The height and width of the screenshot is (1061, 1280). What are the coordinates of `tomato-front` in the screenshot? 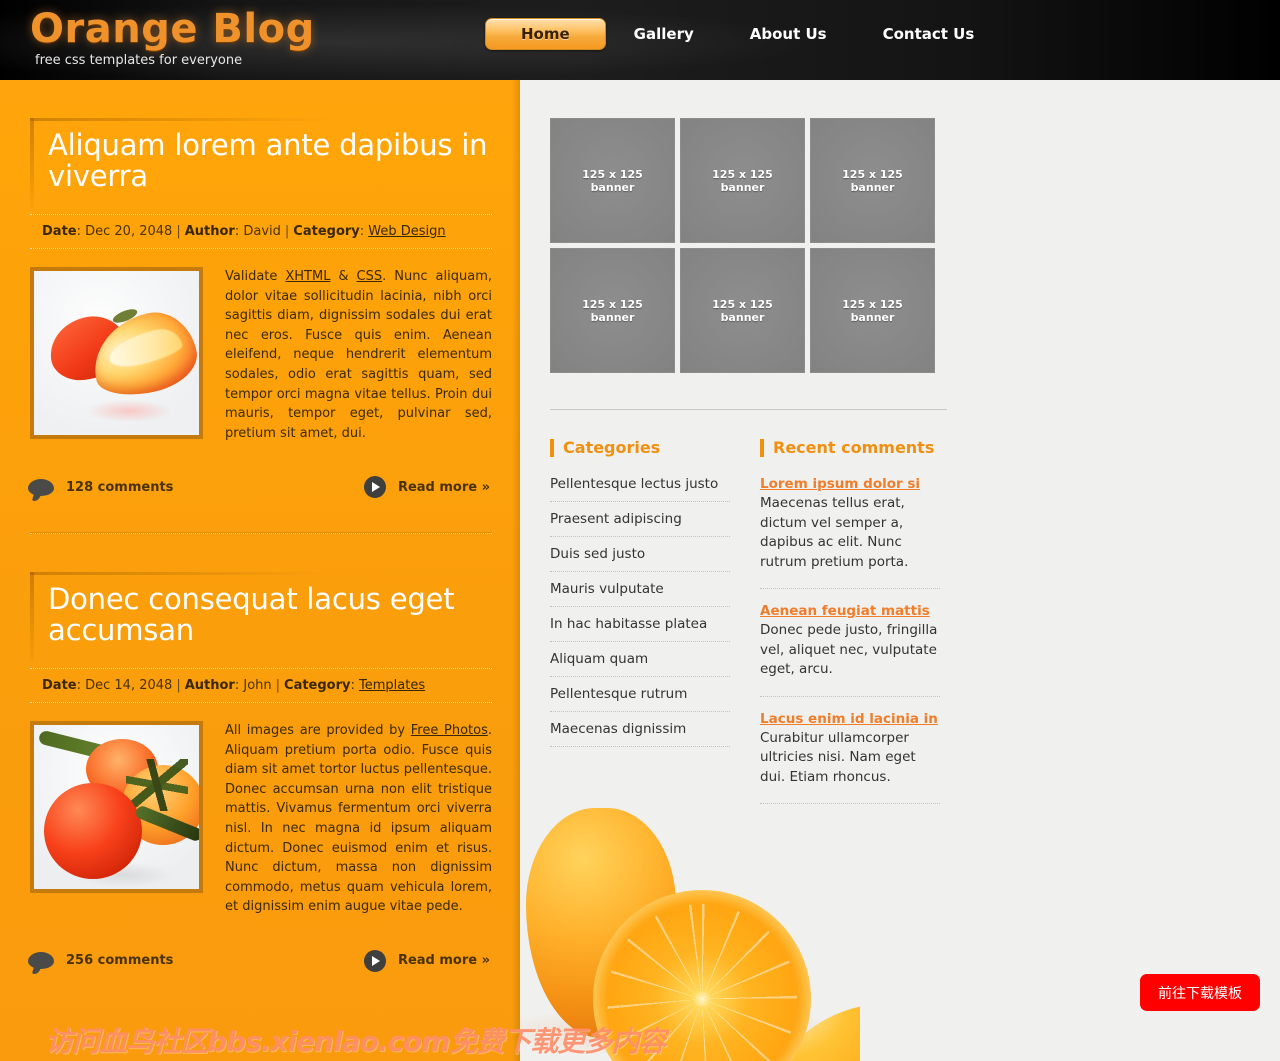 It's located at (93, 831).